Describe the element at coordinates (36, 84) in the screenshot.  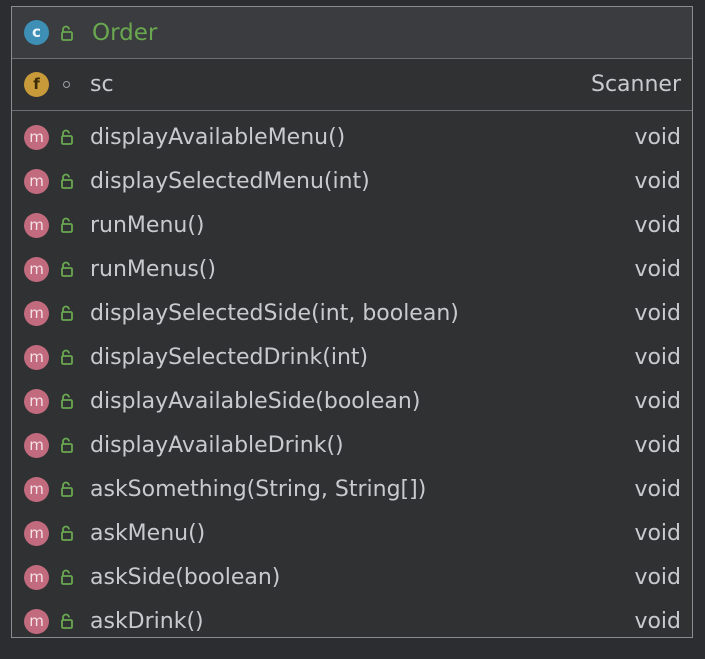
I see `field-icon: f` at that location.